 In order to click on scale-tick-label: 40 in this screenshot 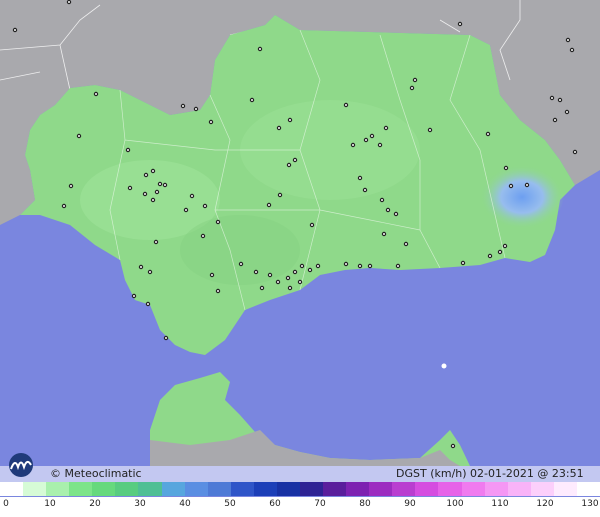, I will do `click(185, 504)`.